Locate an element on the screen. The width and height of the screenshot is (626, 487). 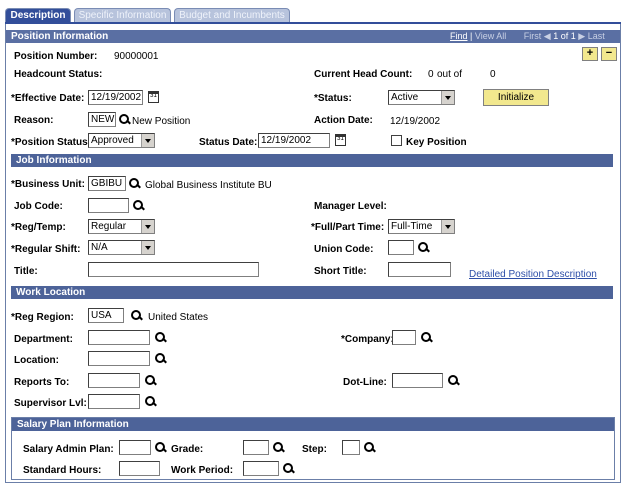
initialize-button: Initialize is located at coordinates (516, 97).